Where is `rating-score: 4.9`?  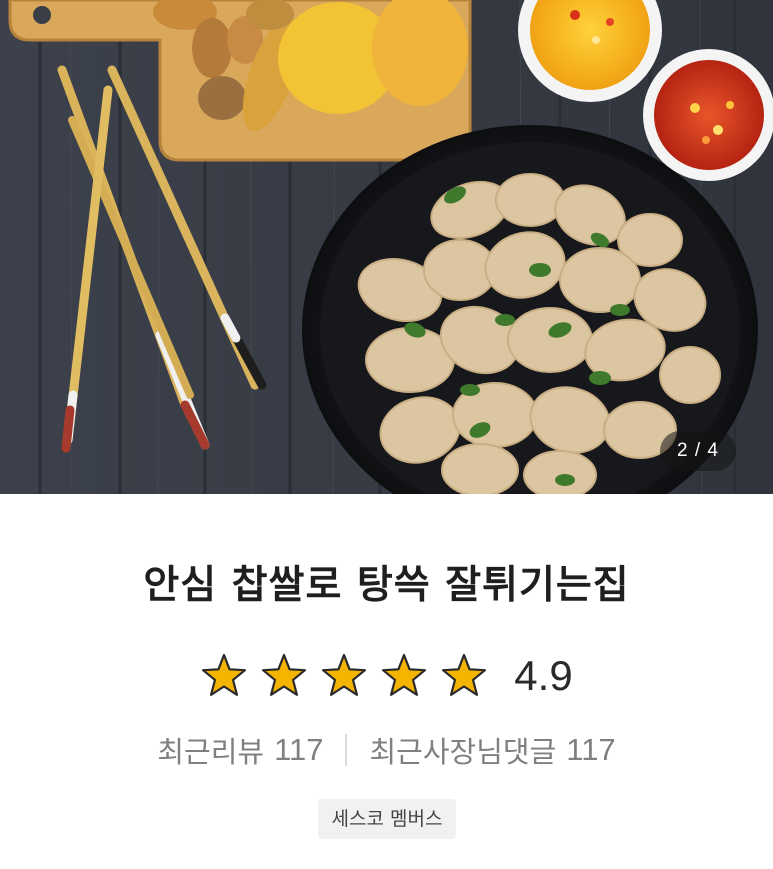
rating-score: 4.9 is located at coordinates (543, 675).